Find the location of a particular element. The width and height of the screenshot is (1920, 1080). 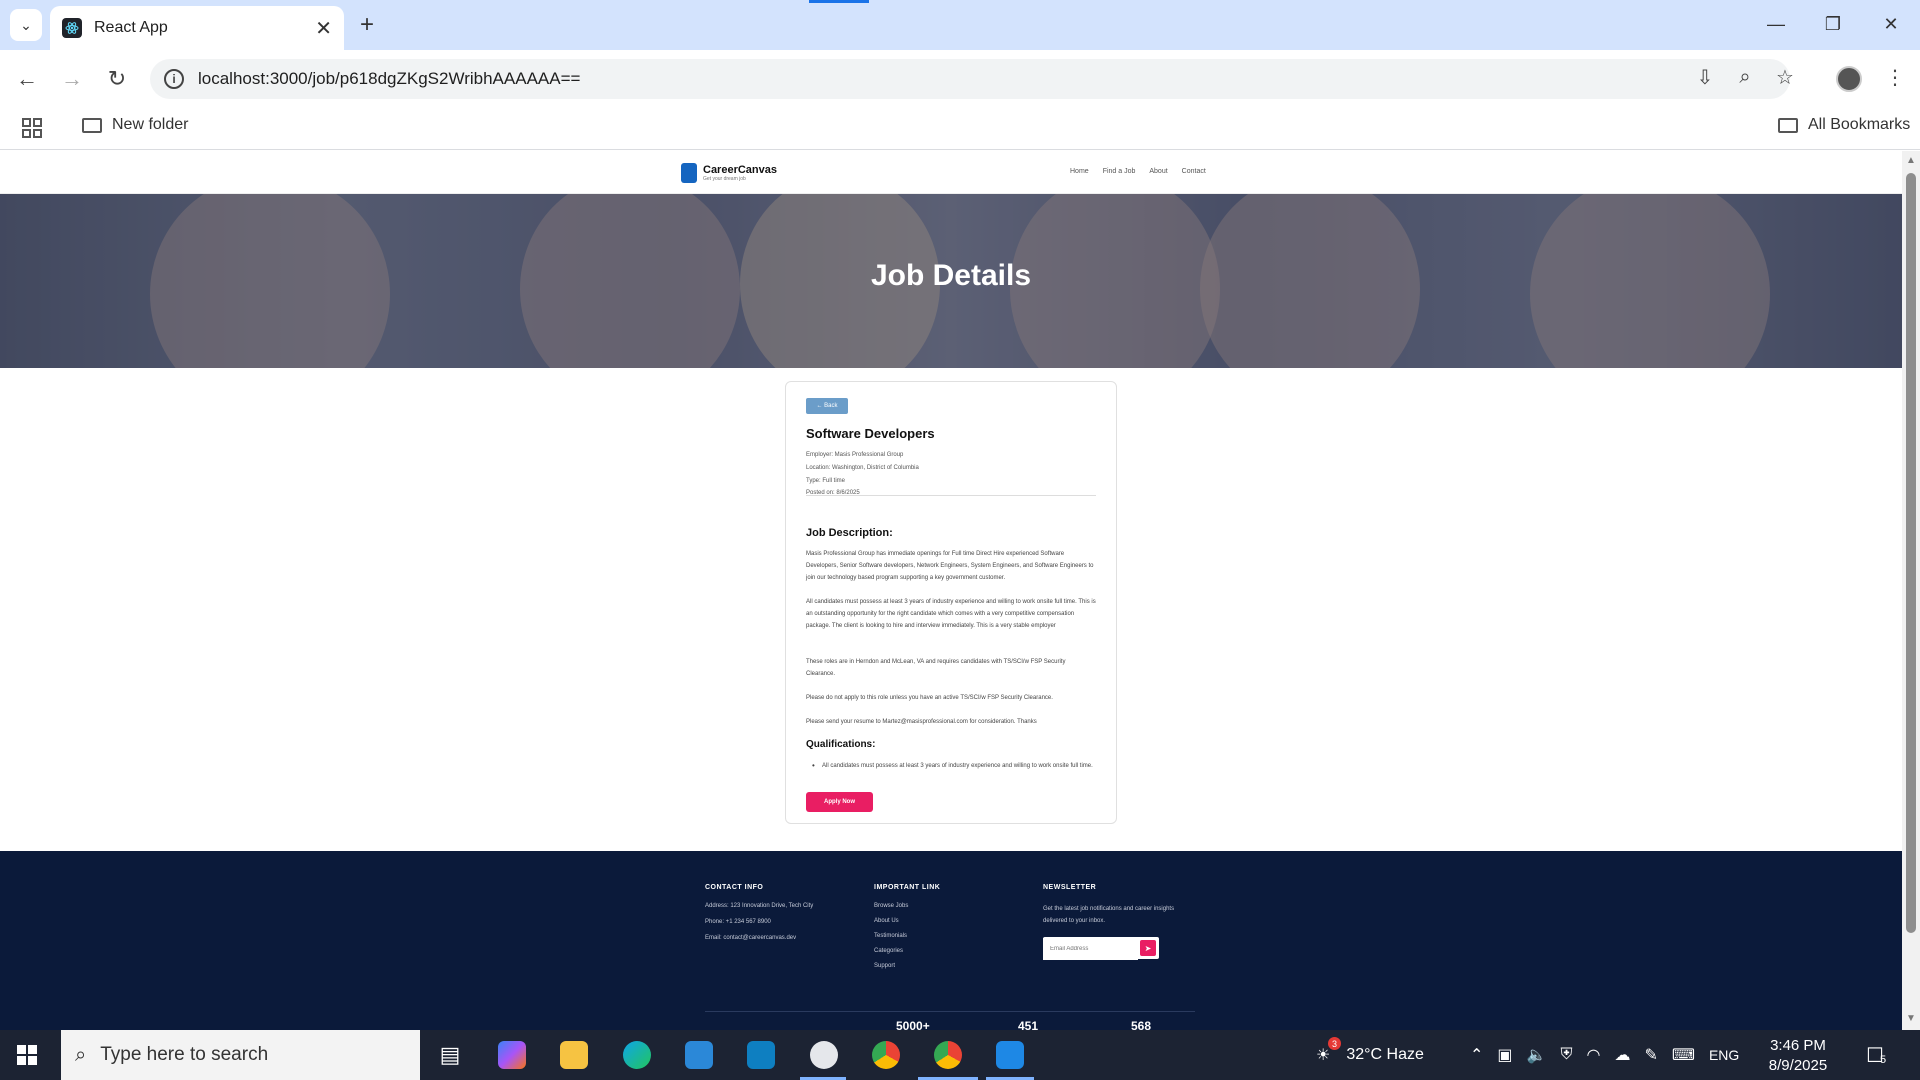

taskbar-search: ⌕ Type here to search is located at coordinates (240, 1055).